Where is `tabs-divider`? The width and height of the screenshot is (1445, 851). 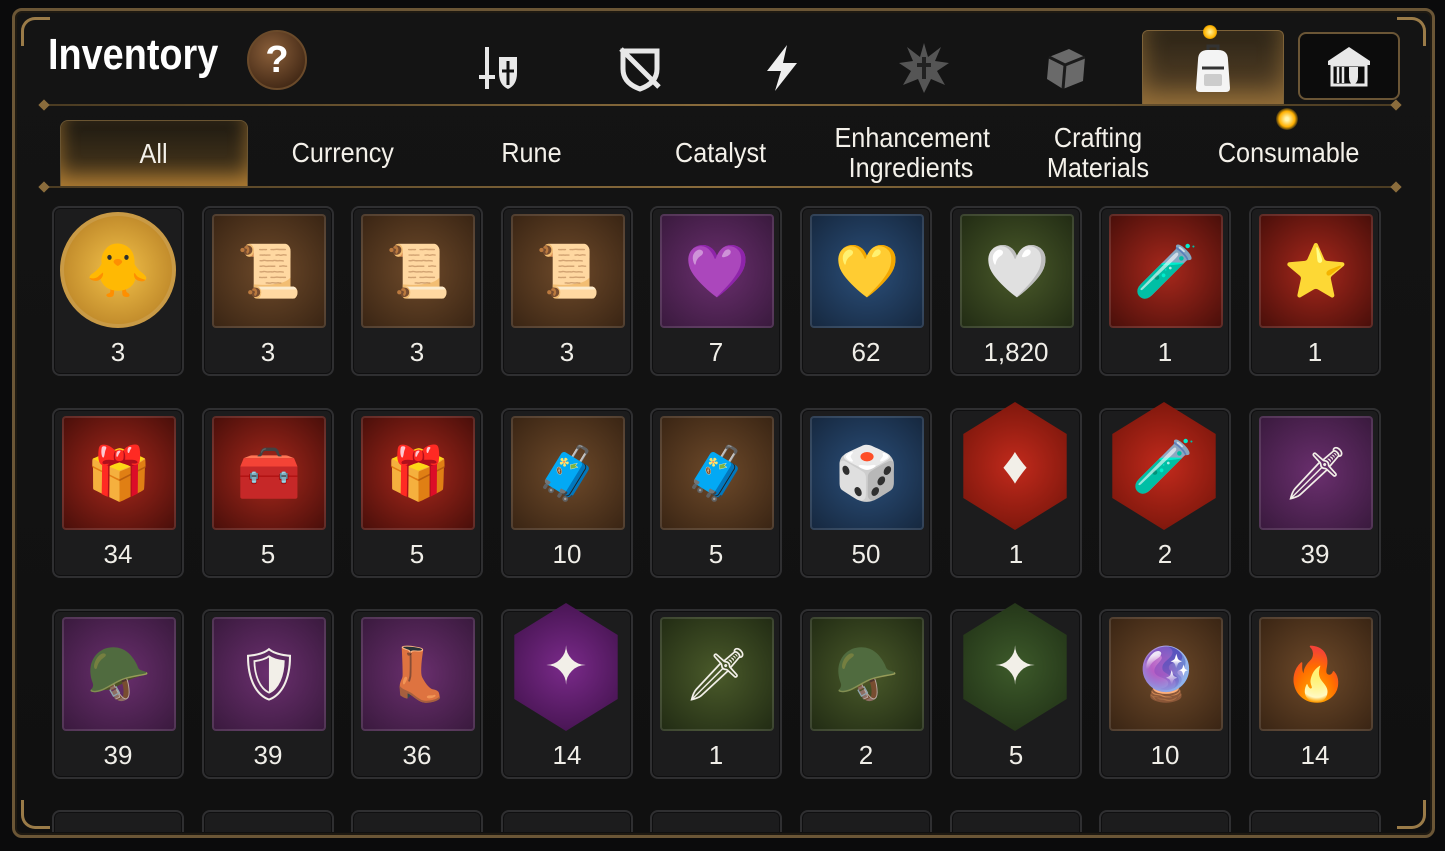
tabs-divider is located at coordinates (720, 187).